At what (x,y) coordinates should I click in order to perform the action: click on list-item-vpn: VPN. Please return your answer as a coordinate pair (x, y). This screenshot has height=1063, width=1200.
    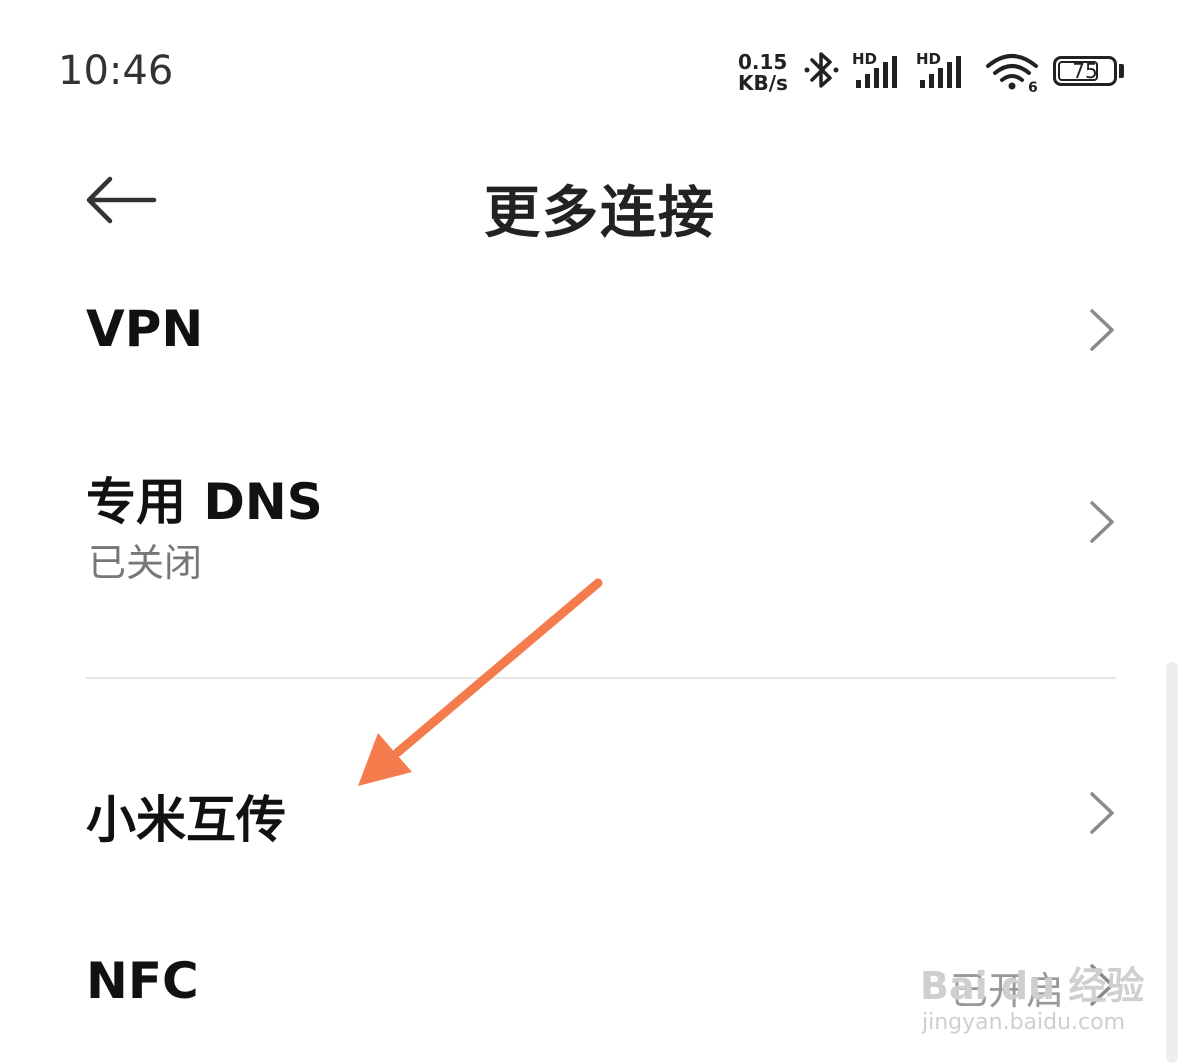
    Looking at the image, I should click on (600, 330).